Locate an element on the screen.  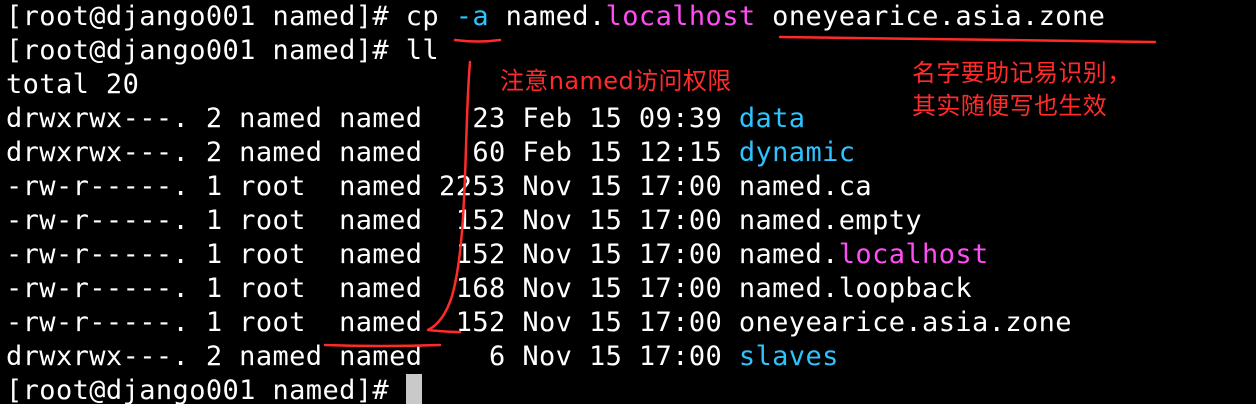
listing-dir-name: data is located at coordinates (772, 118).